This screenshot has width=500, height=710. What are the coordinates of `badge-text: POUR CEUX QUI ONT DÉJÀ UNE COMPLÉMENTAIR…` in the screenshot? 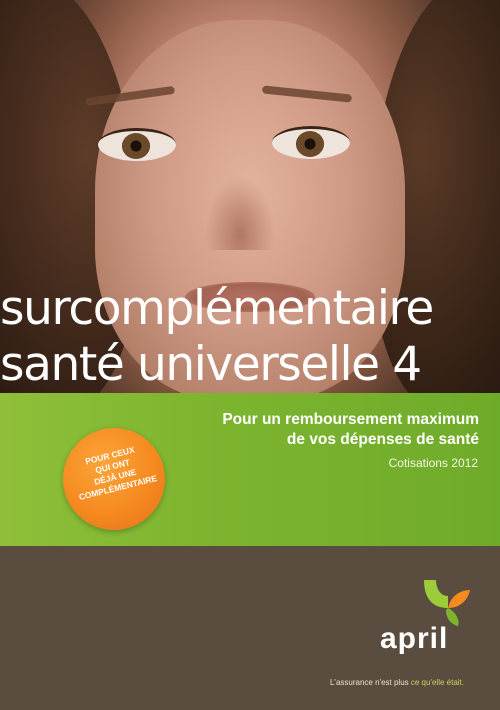 It's located at (114, 471).